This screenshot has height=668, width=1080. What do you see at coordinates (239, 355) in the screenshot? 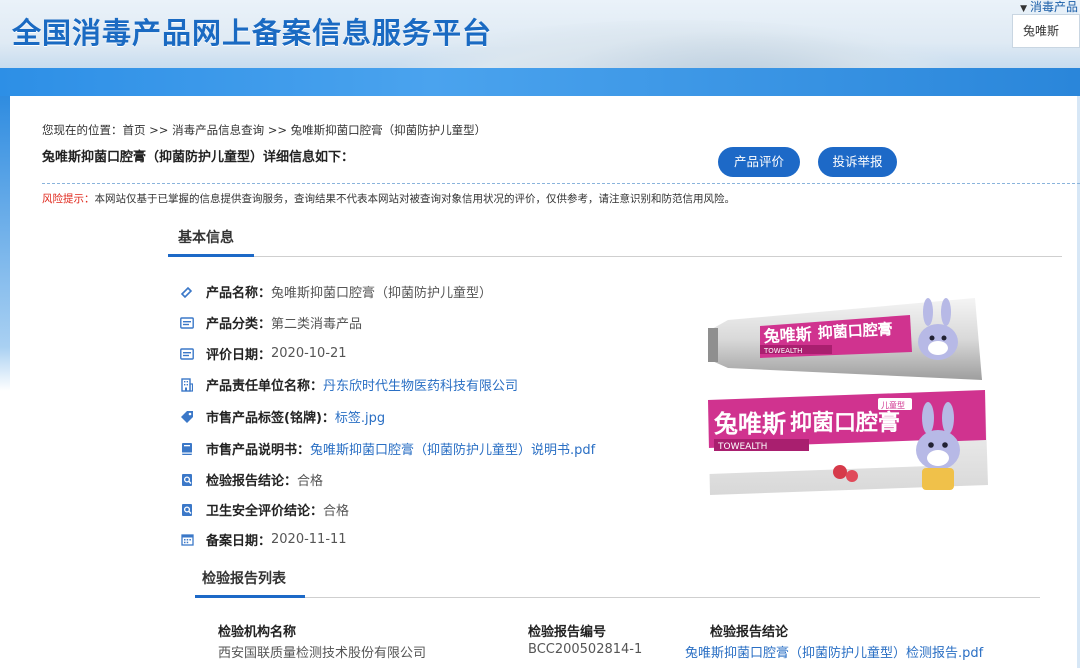
I see `info-label: 评价日期：` at bounding box center [239, 355].